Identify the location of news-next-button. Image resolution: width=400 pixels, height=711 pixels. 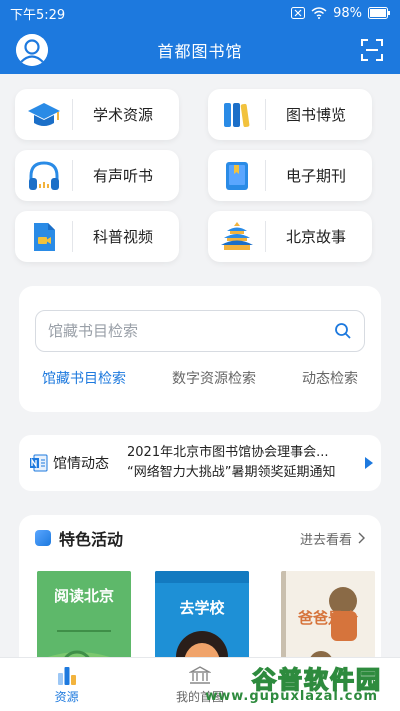
(369, 463).